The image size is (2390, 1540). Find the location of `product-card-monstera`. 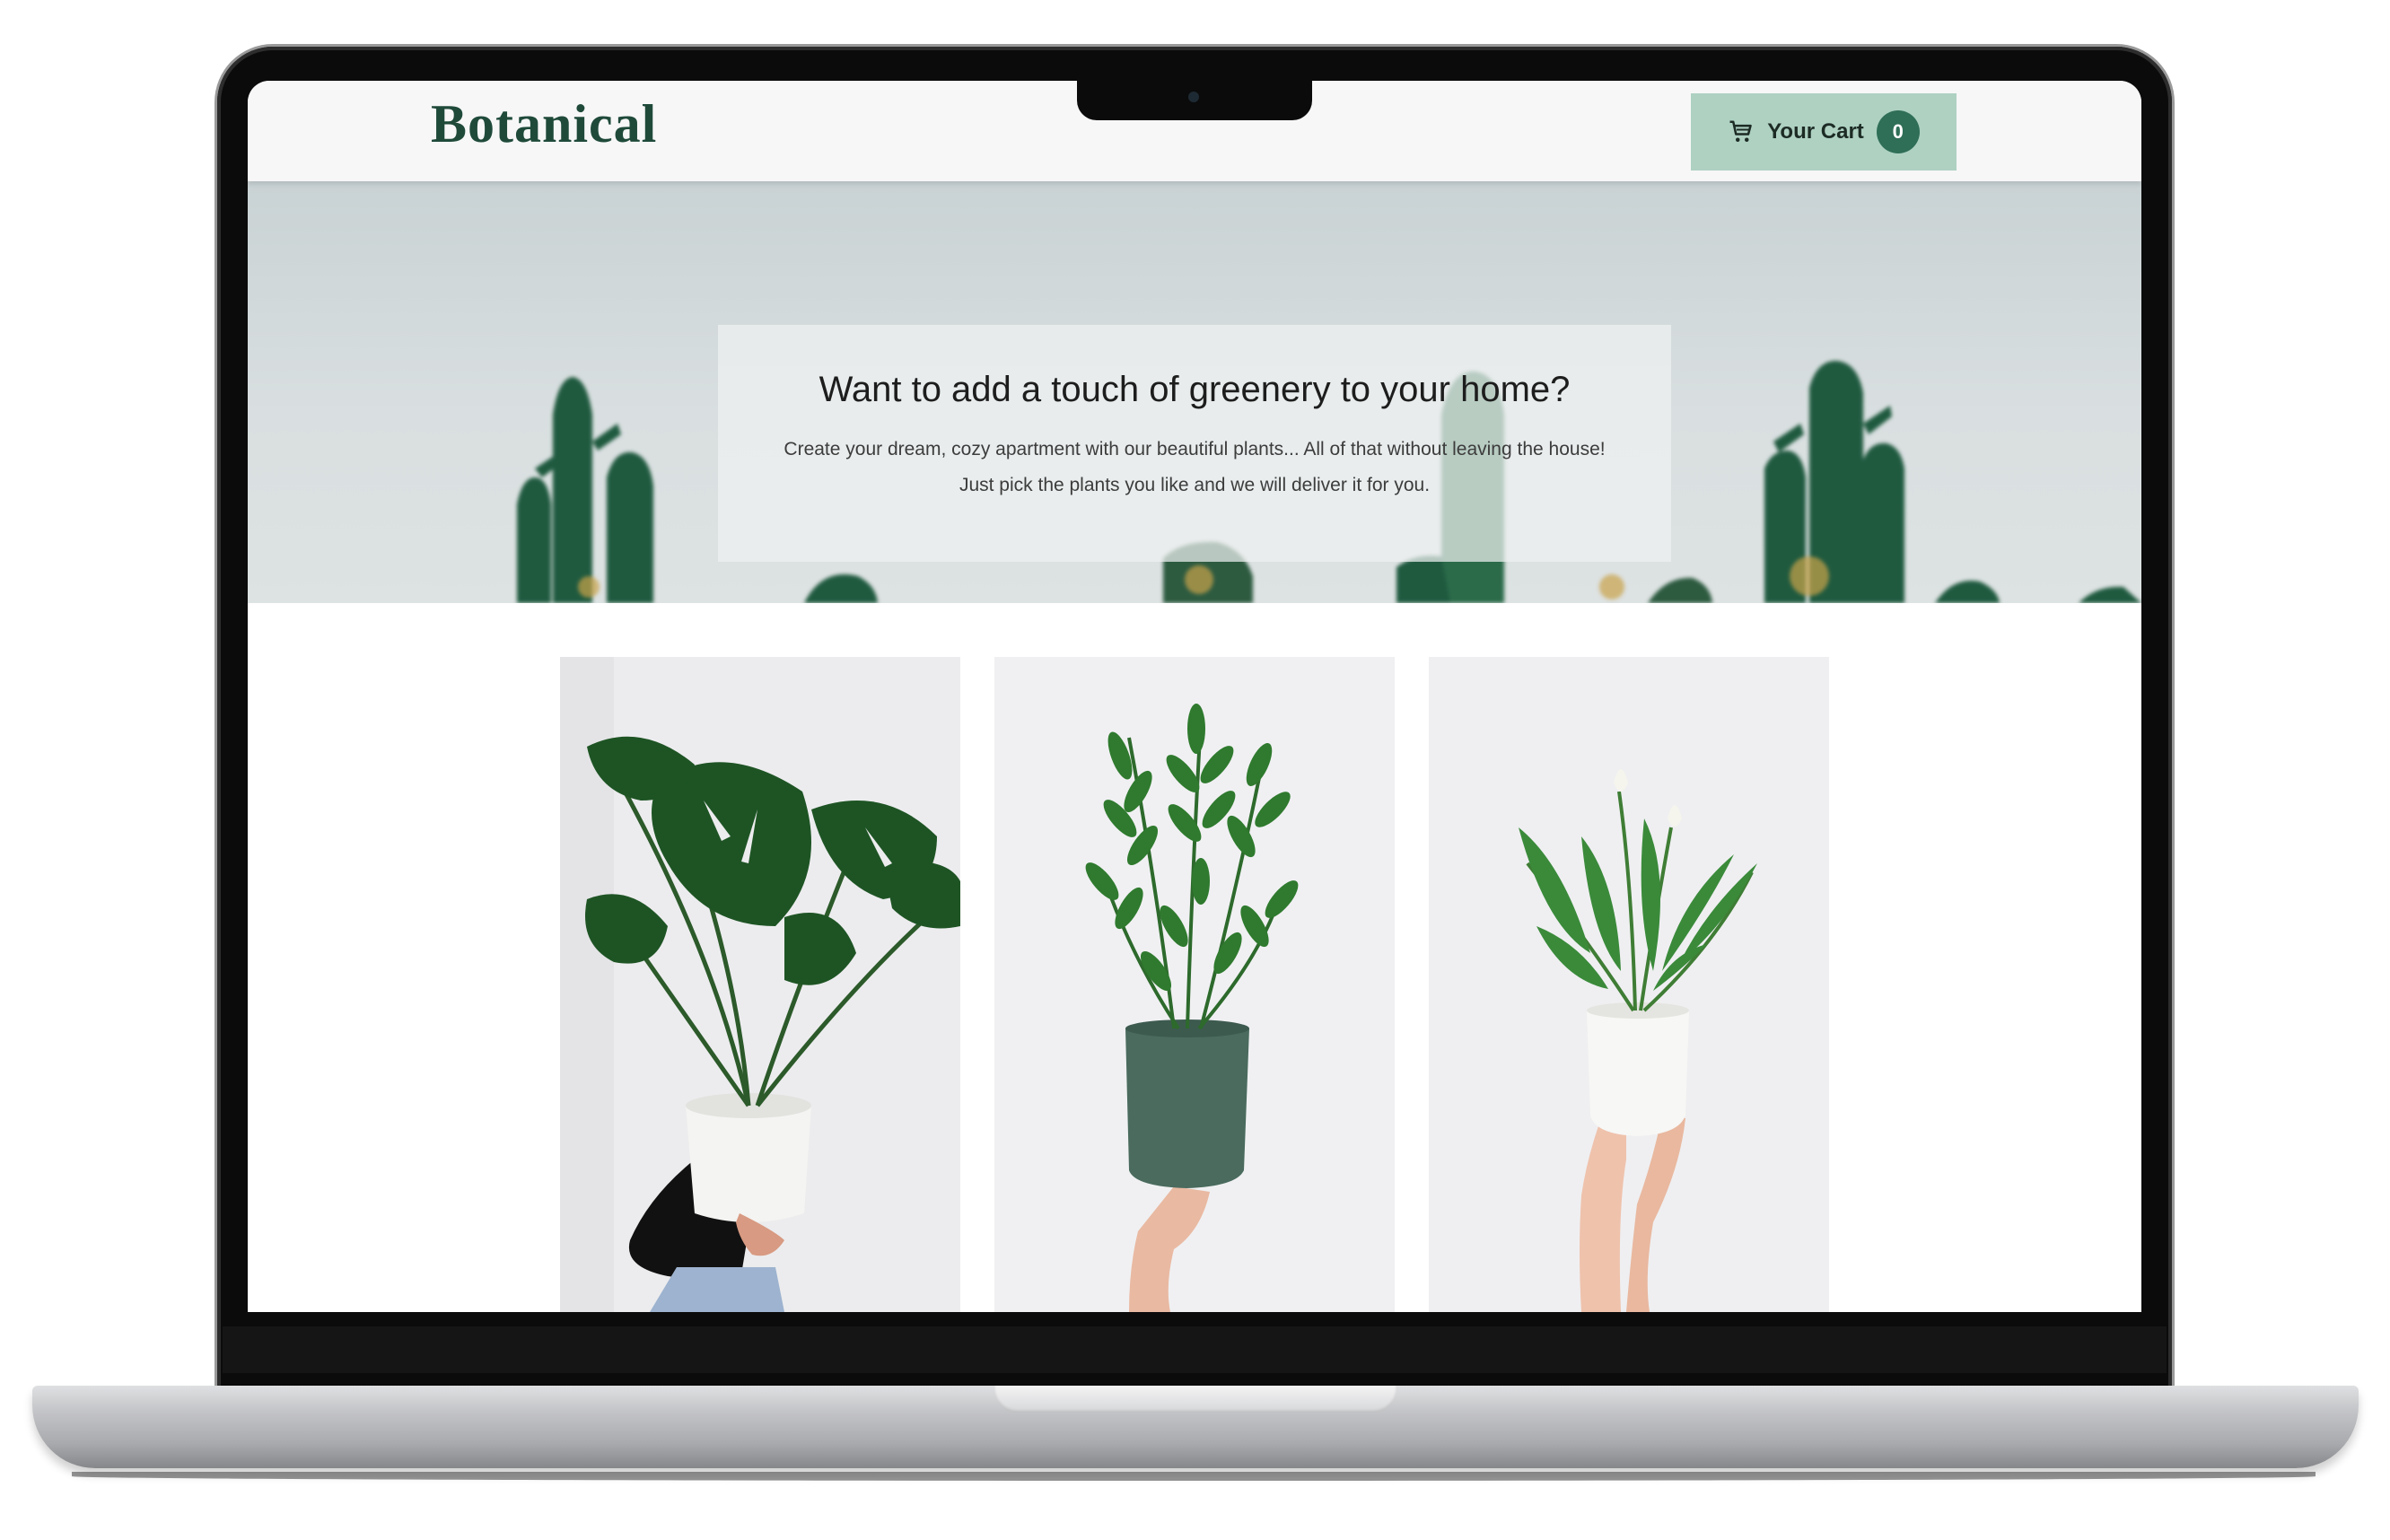

product-card-monstera is located at coordinates (760, 984).